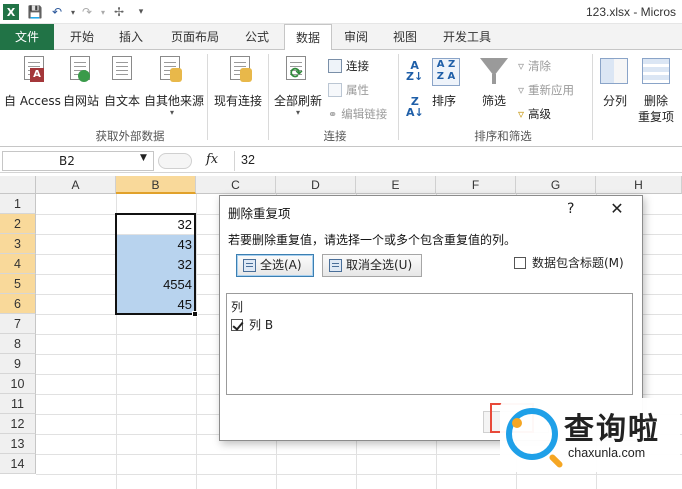 The height and width of the screenshot is (489, 682). What do you see at coordinates (494, 100) in the screenshot?
I see `filter-button: 筛选` at bounding box center [494, 100].